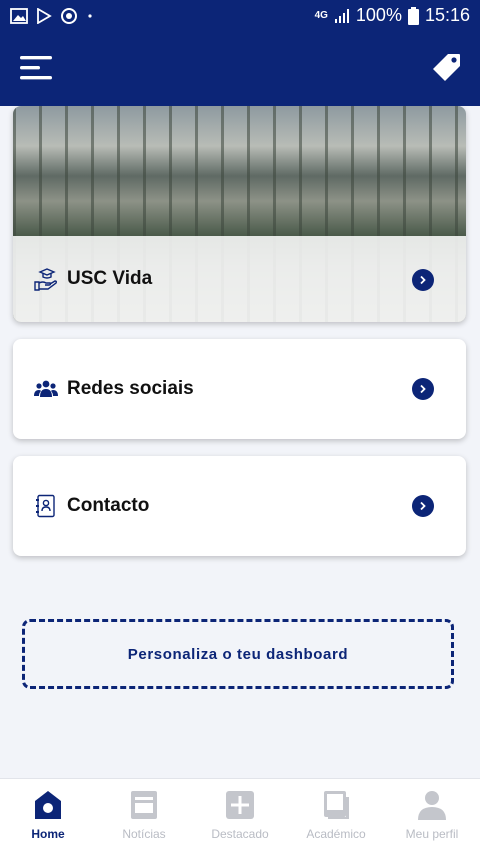  Describe the element at coordinates (321, 15) in the screenshot. I see `network-type: 4G` at that location.